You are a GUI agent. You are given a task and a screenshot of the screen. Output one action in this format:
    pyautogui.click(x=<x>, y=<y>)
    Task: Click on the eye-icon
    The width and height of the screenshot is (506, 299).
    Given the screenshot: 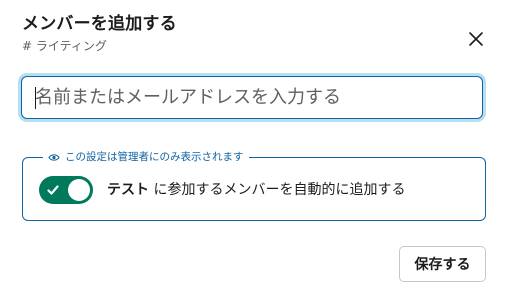 What is the action you would take?
    pyautogui.click(x=54, y=157)
    